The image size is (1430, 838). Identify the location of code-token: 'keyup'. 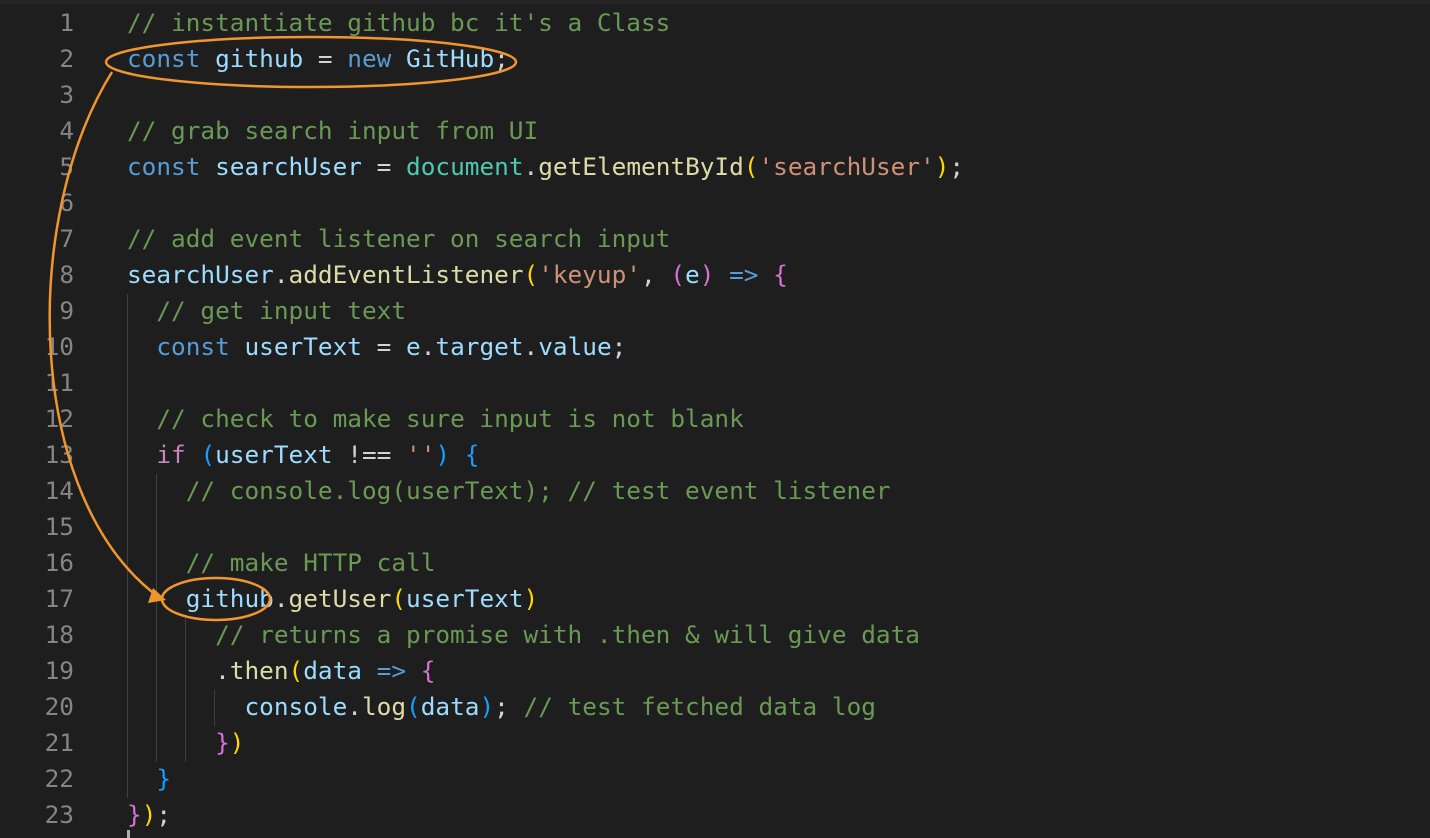
(589, 274).